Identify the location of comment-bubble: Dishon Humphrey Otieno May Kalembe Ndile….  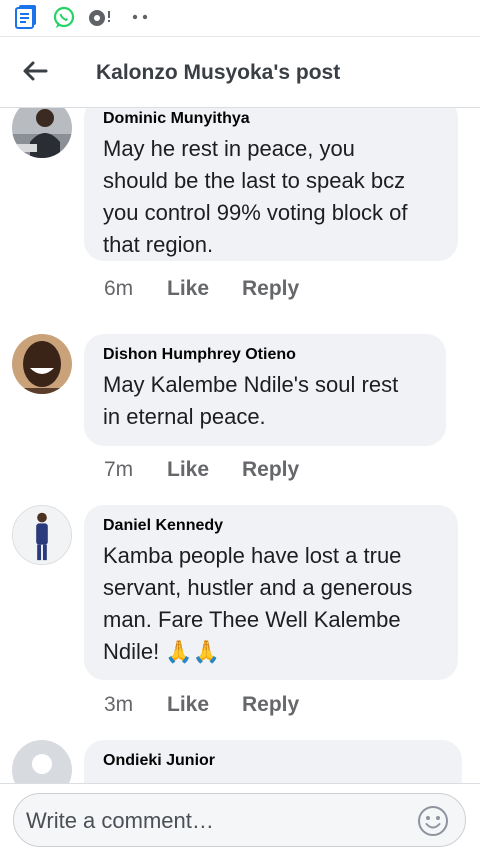
(265, 390).